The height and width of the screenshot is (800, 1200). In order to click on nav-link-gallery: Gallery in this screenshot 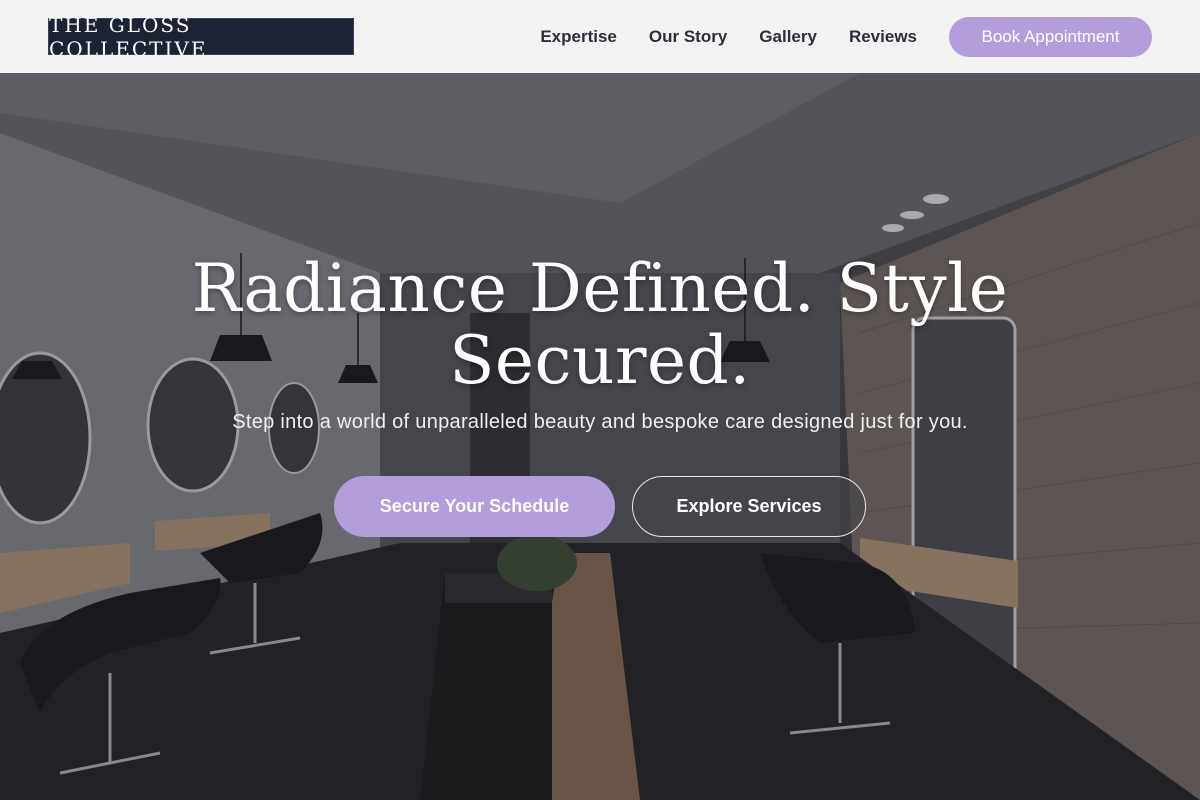, I will do `click(788, 37)`.